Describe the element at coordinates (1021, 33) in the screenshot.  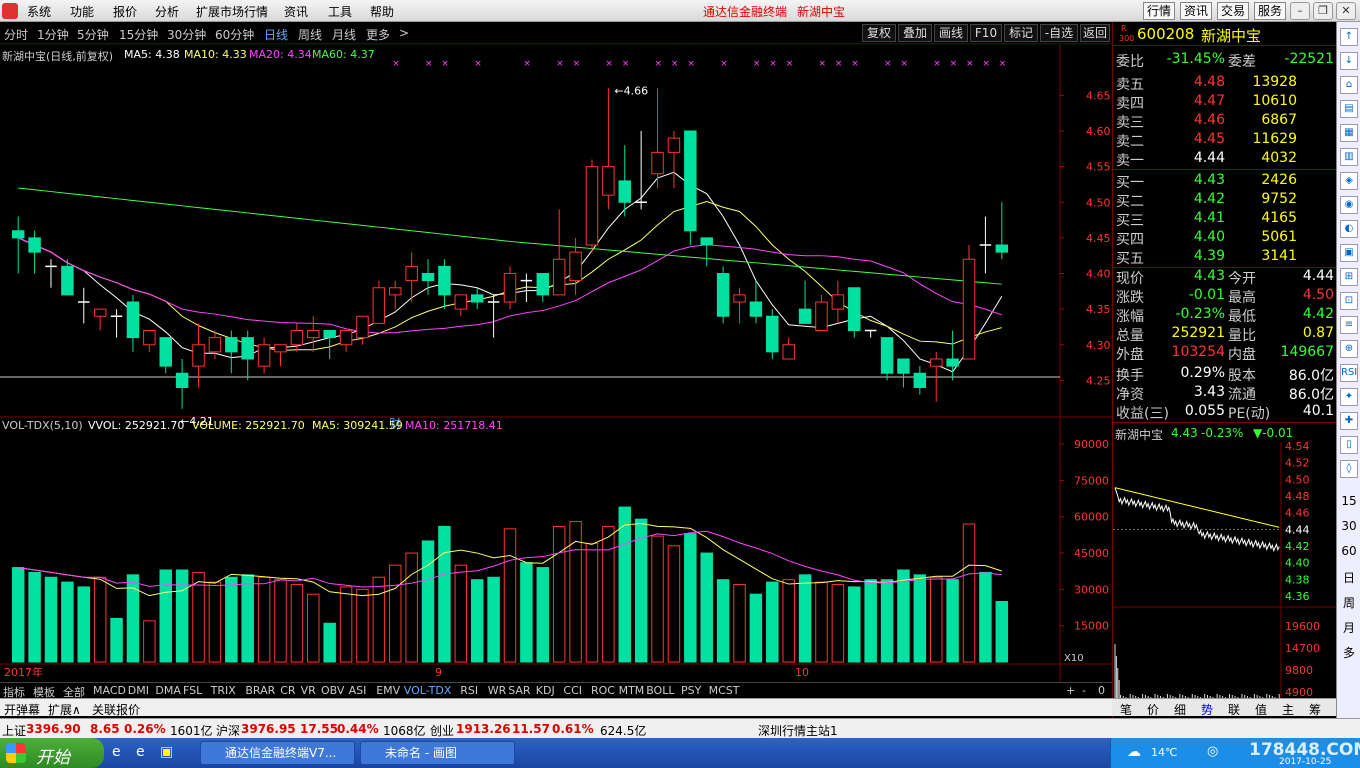
I see `mark-button: 标记` at that location.